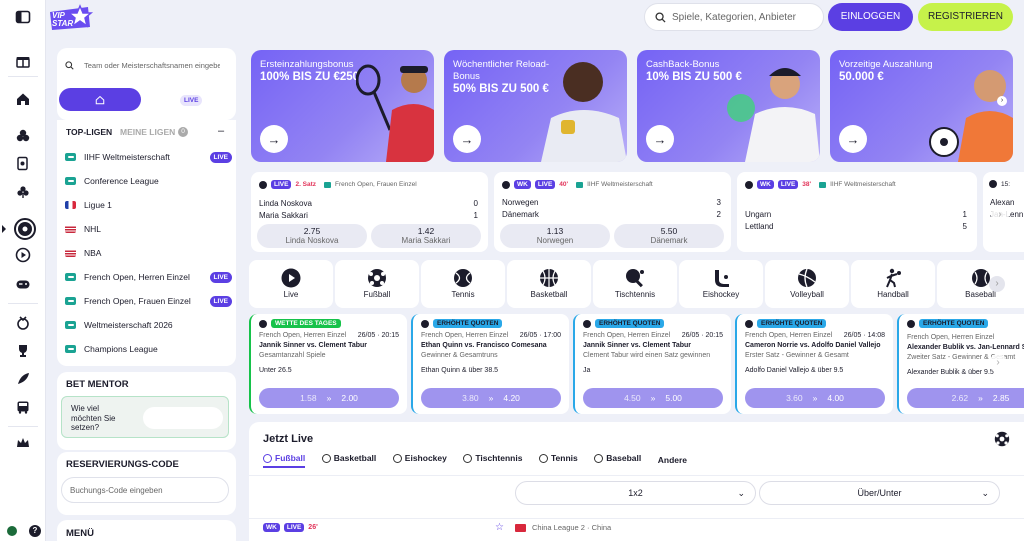  What do you see at coordinates (870, 17) in the screenshot?
I see `login-button: EINLOGGEN` at bounding box center [870, 17].